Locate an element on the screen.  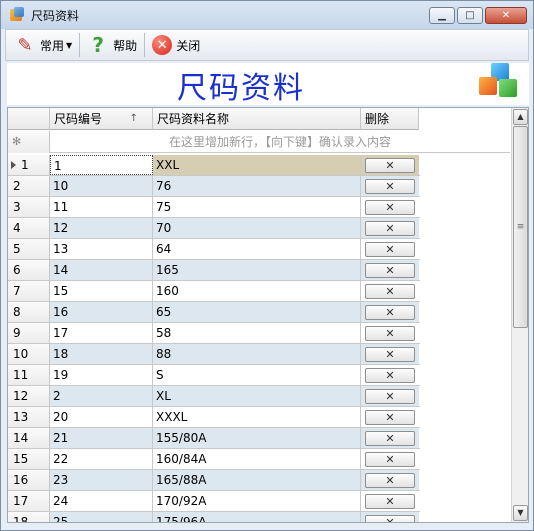
column-header-name: 尺码资料名称 is located at coordinates (257, 119).